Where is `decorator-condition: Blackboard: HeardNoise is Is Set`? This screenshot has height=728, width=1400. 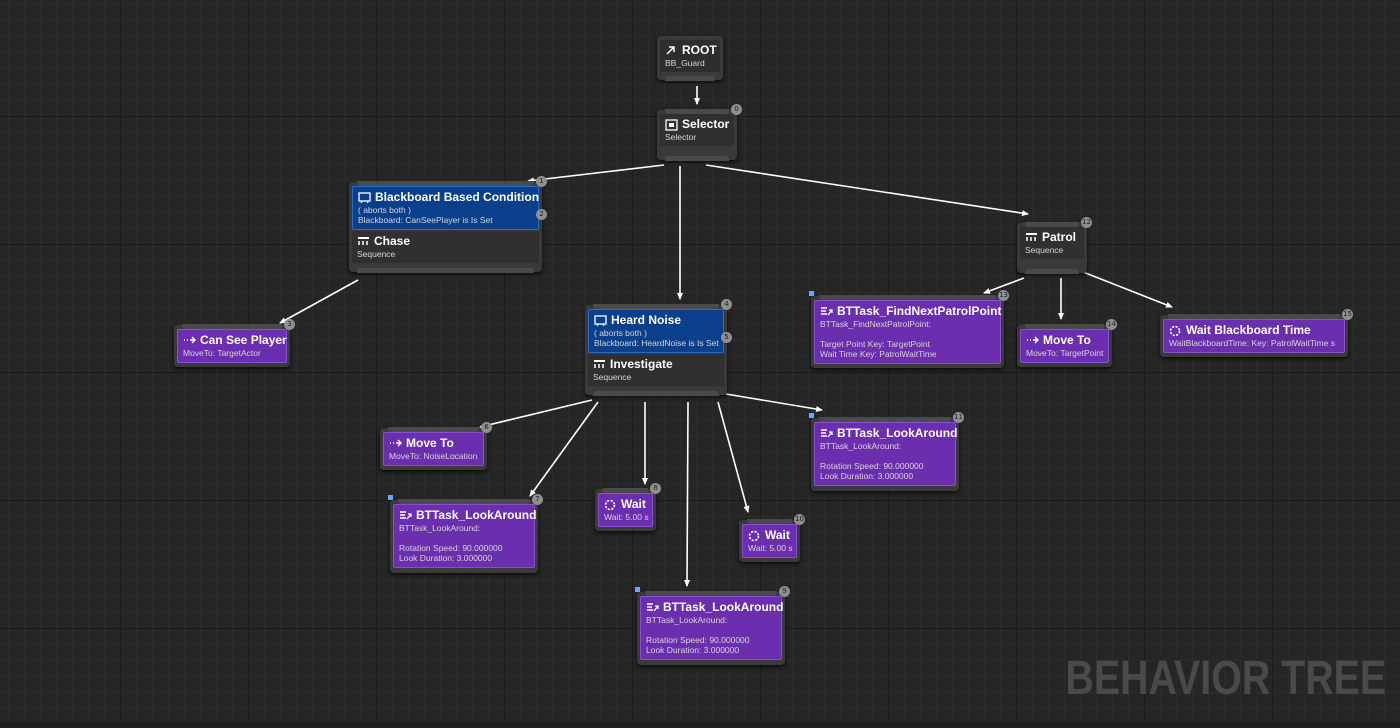 decorator-condition: Blackboard: HeardNoise is Is Set is located at coordinates (656, 343).